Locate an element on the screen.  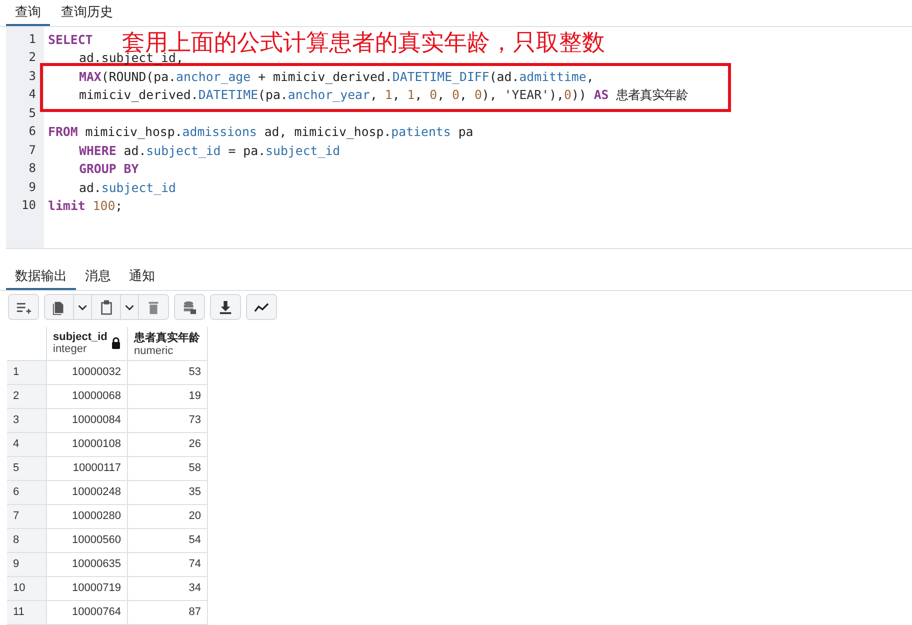
row-number: 4 is located at coordinates (27, 444).